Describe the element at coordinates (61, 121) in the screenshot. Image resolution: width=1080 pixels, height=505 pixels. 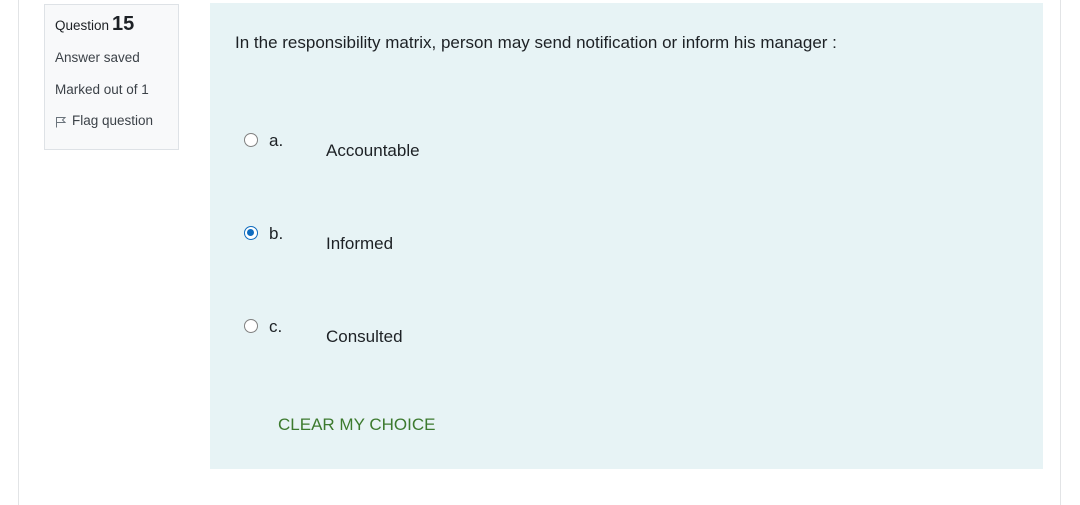
I see `flag-icon` at that location.